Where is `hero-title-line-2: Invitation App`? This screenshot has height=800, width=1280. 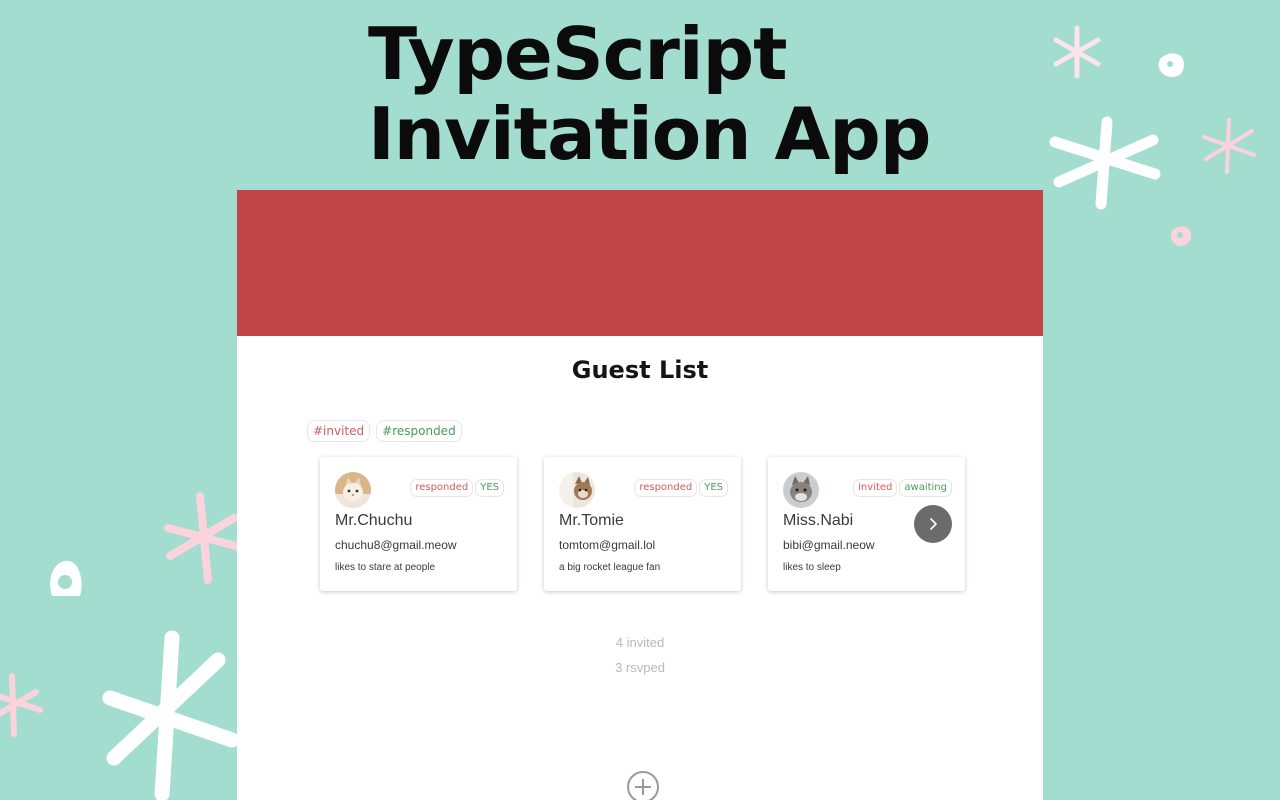
hero-title-line-2: Invitation App is located at coordinates (649, 134).